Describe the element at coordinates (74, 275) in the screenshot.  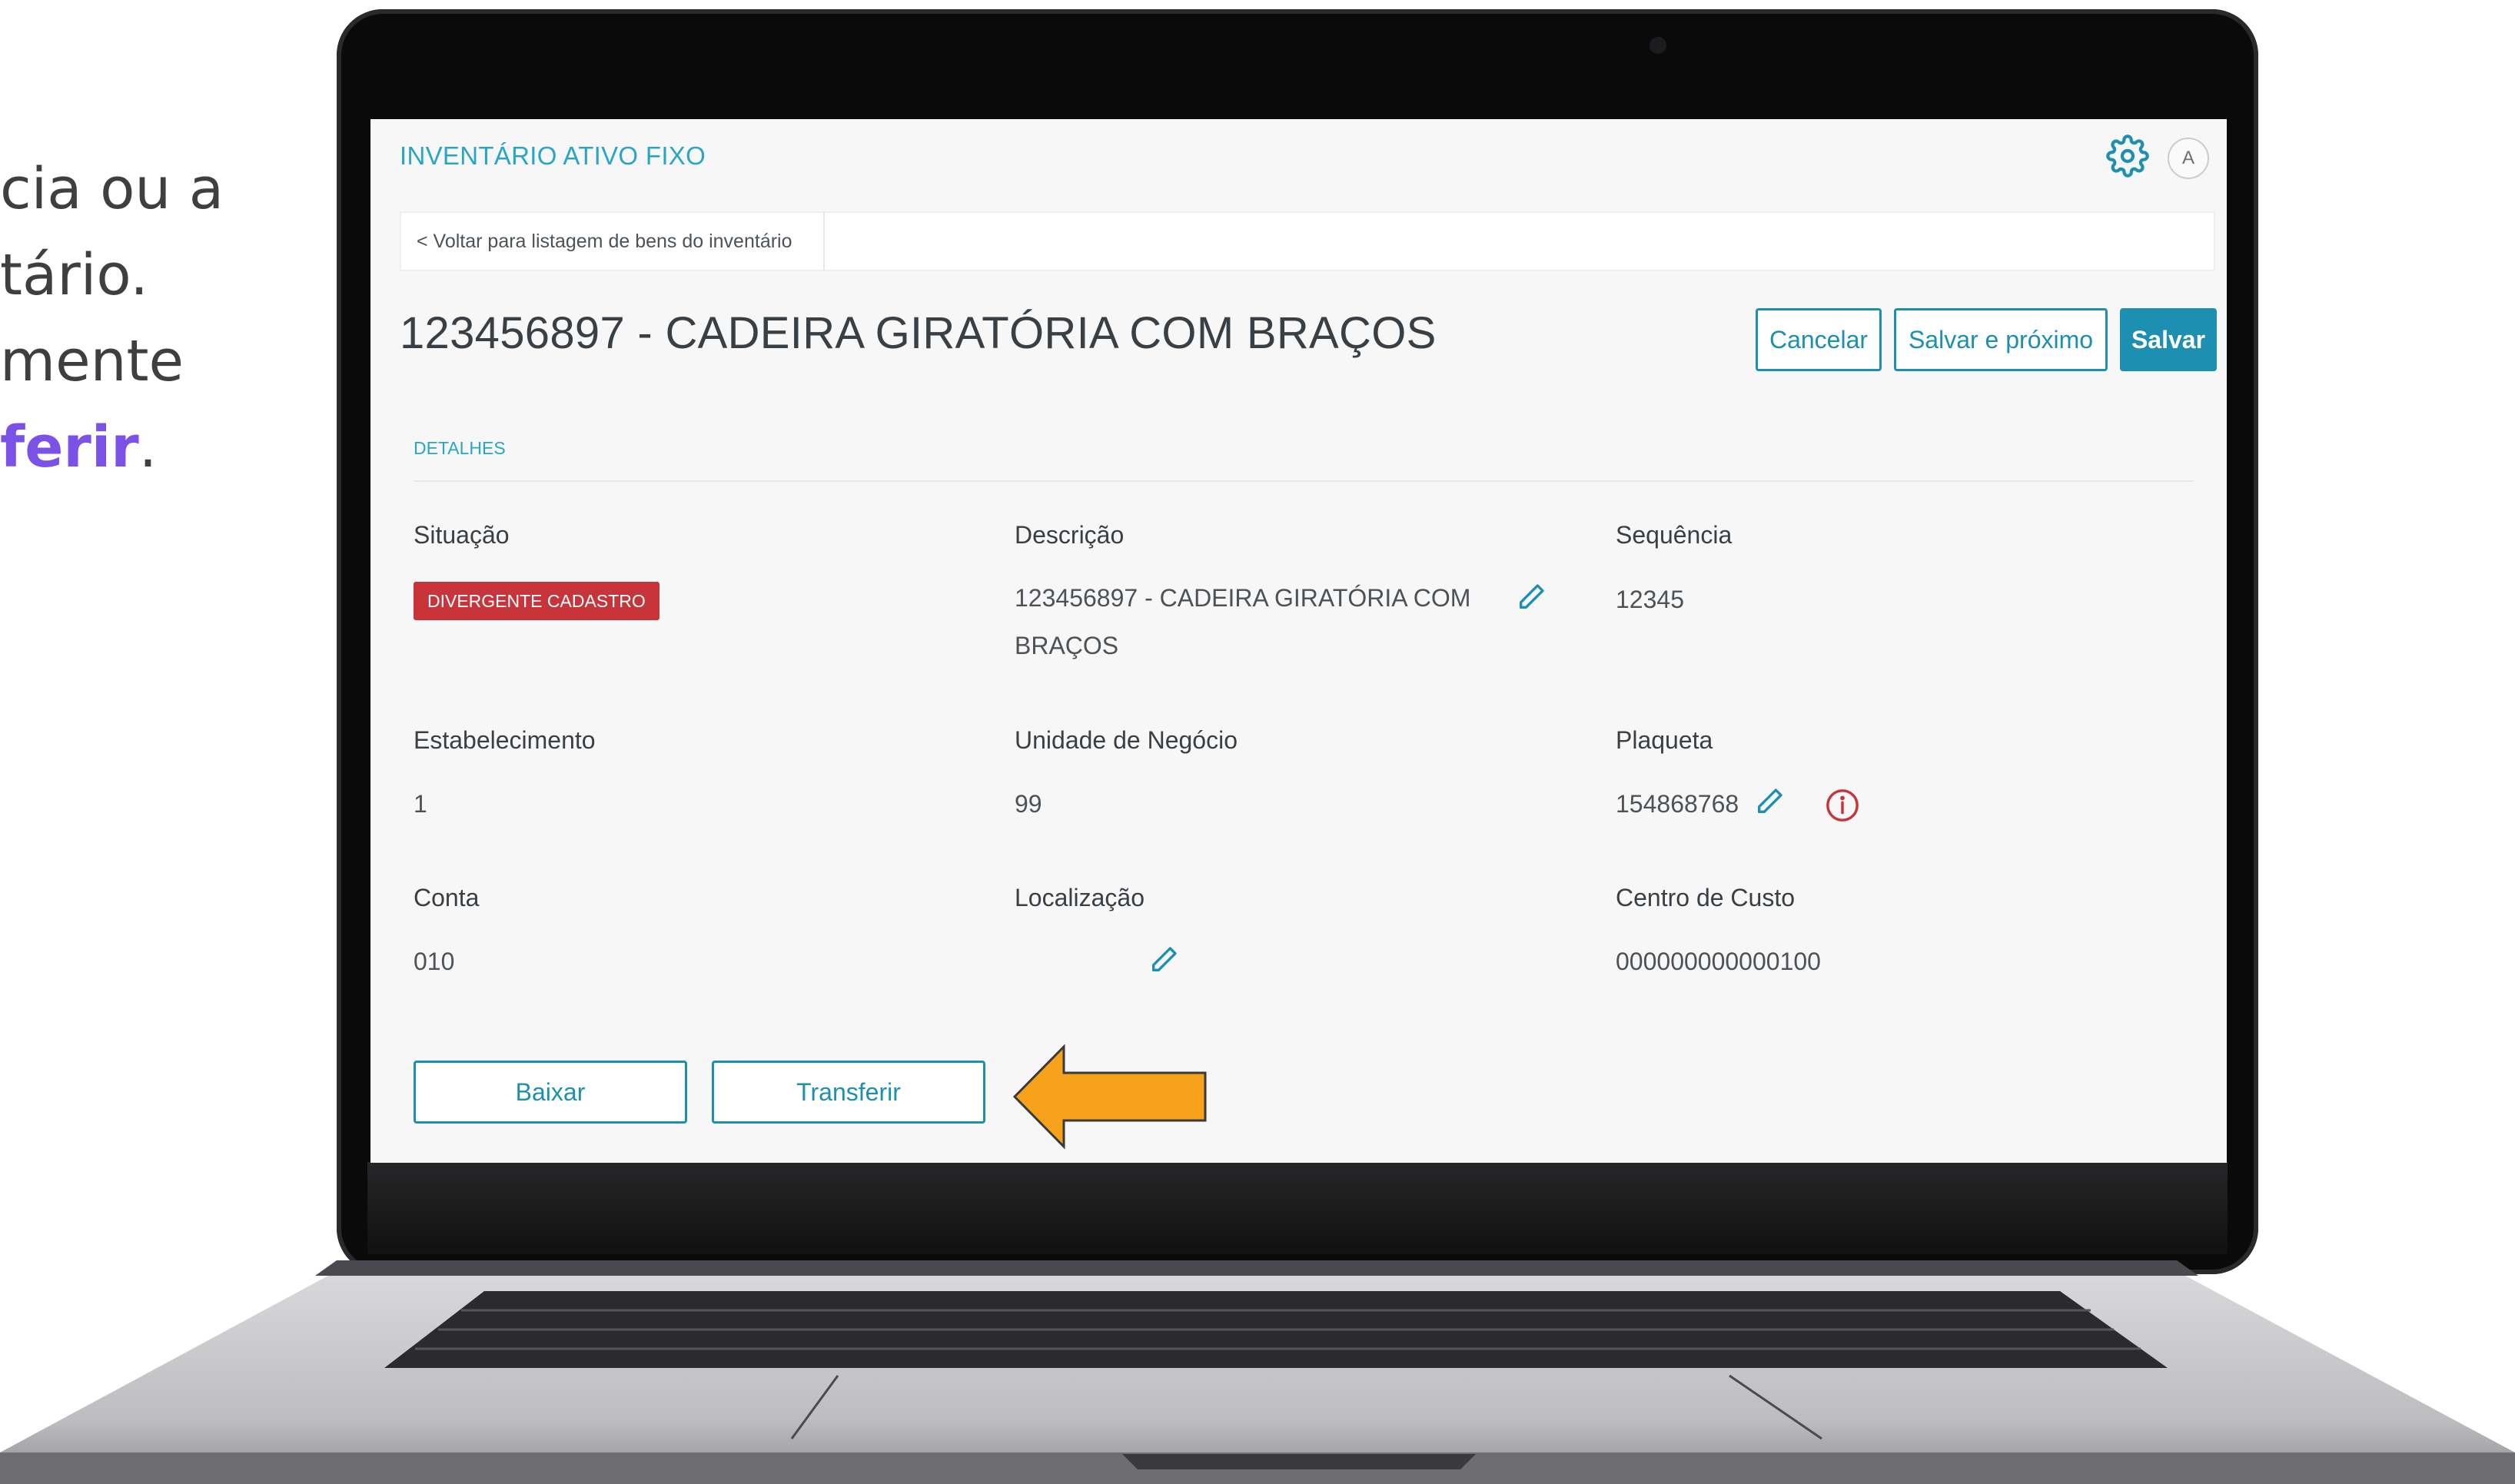
I see `slide-text-line-2: tário.` at that location.